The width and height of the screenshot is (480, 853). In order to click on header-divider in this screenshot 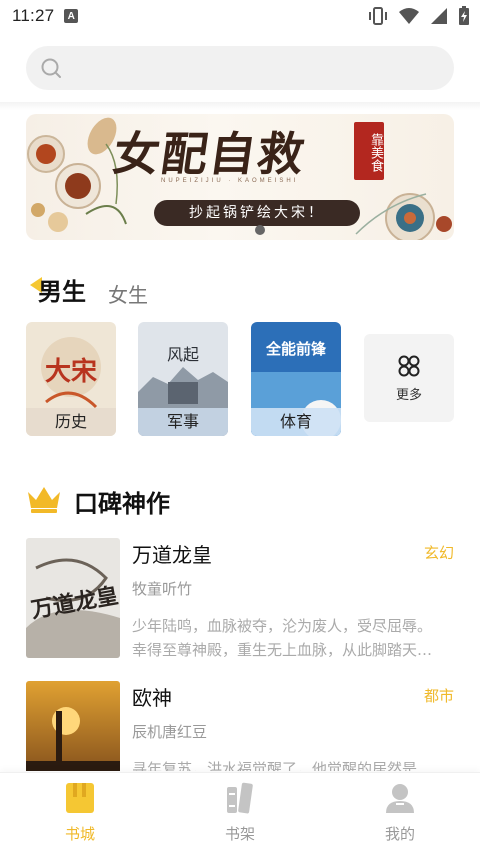, I will do `click(240, 106)`.